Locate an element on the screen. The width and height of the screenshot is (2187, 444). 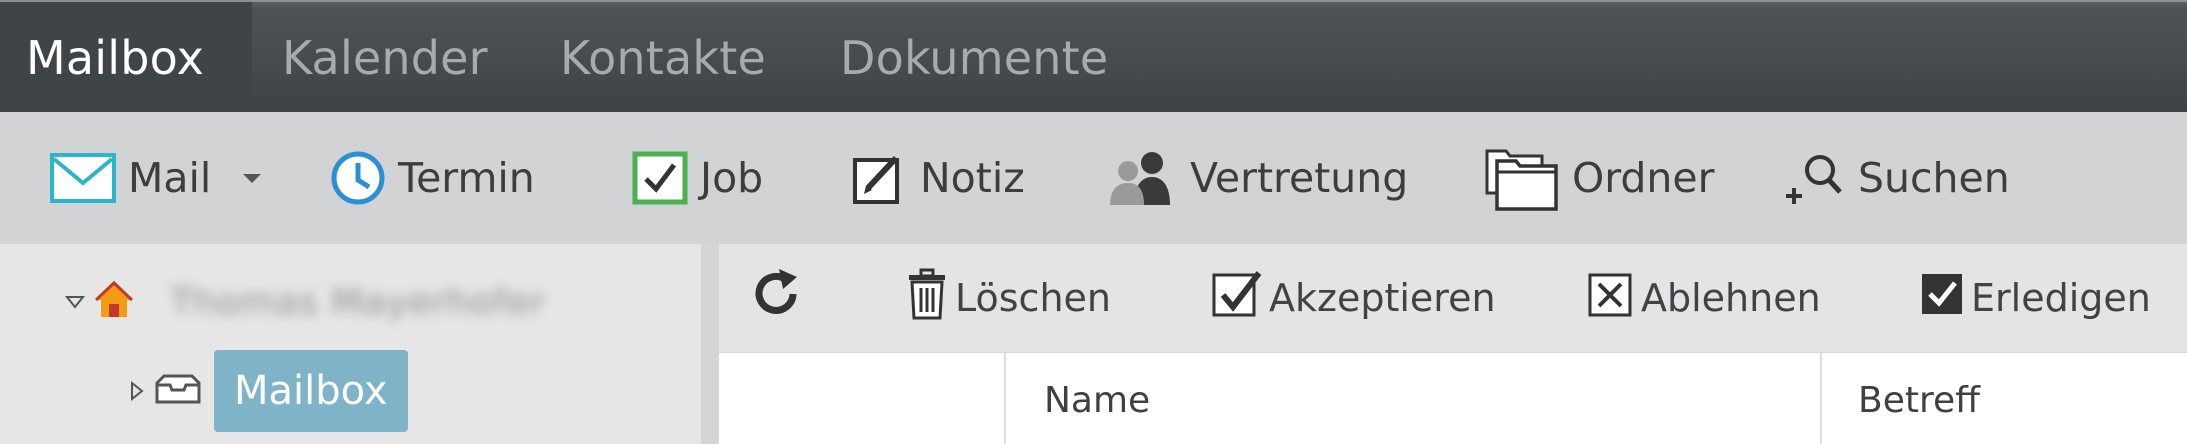
refresh-icon is located at coordinates (776, 298).